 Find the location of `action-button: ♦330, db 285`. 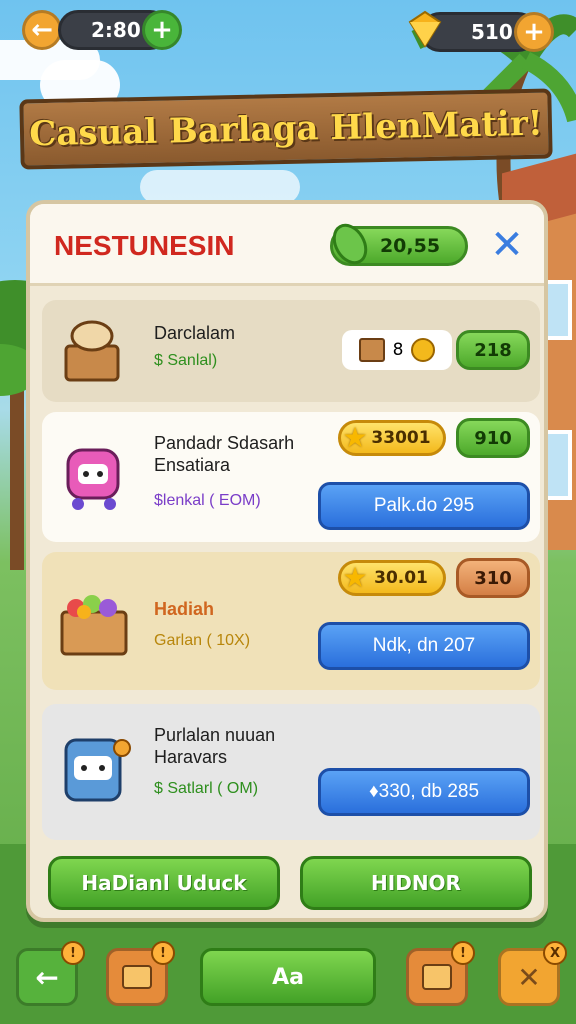

action-button: ♦330, db 285 is located at coordinates (424, 792).